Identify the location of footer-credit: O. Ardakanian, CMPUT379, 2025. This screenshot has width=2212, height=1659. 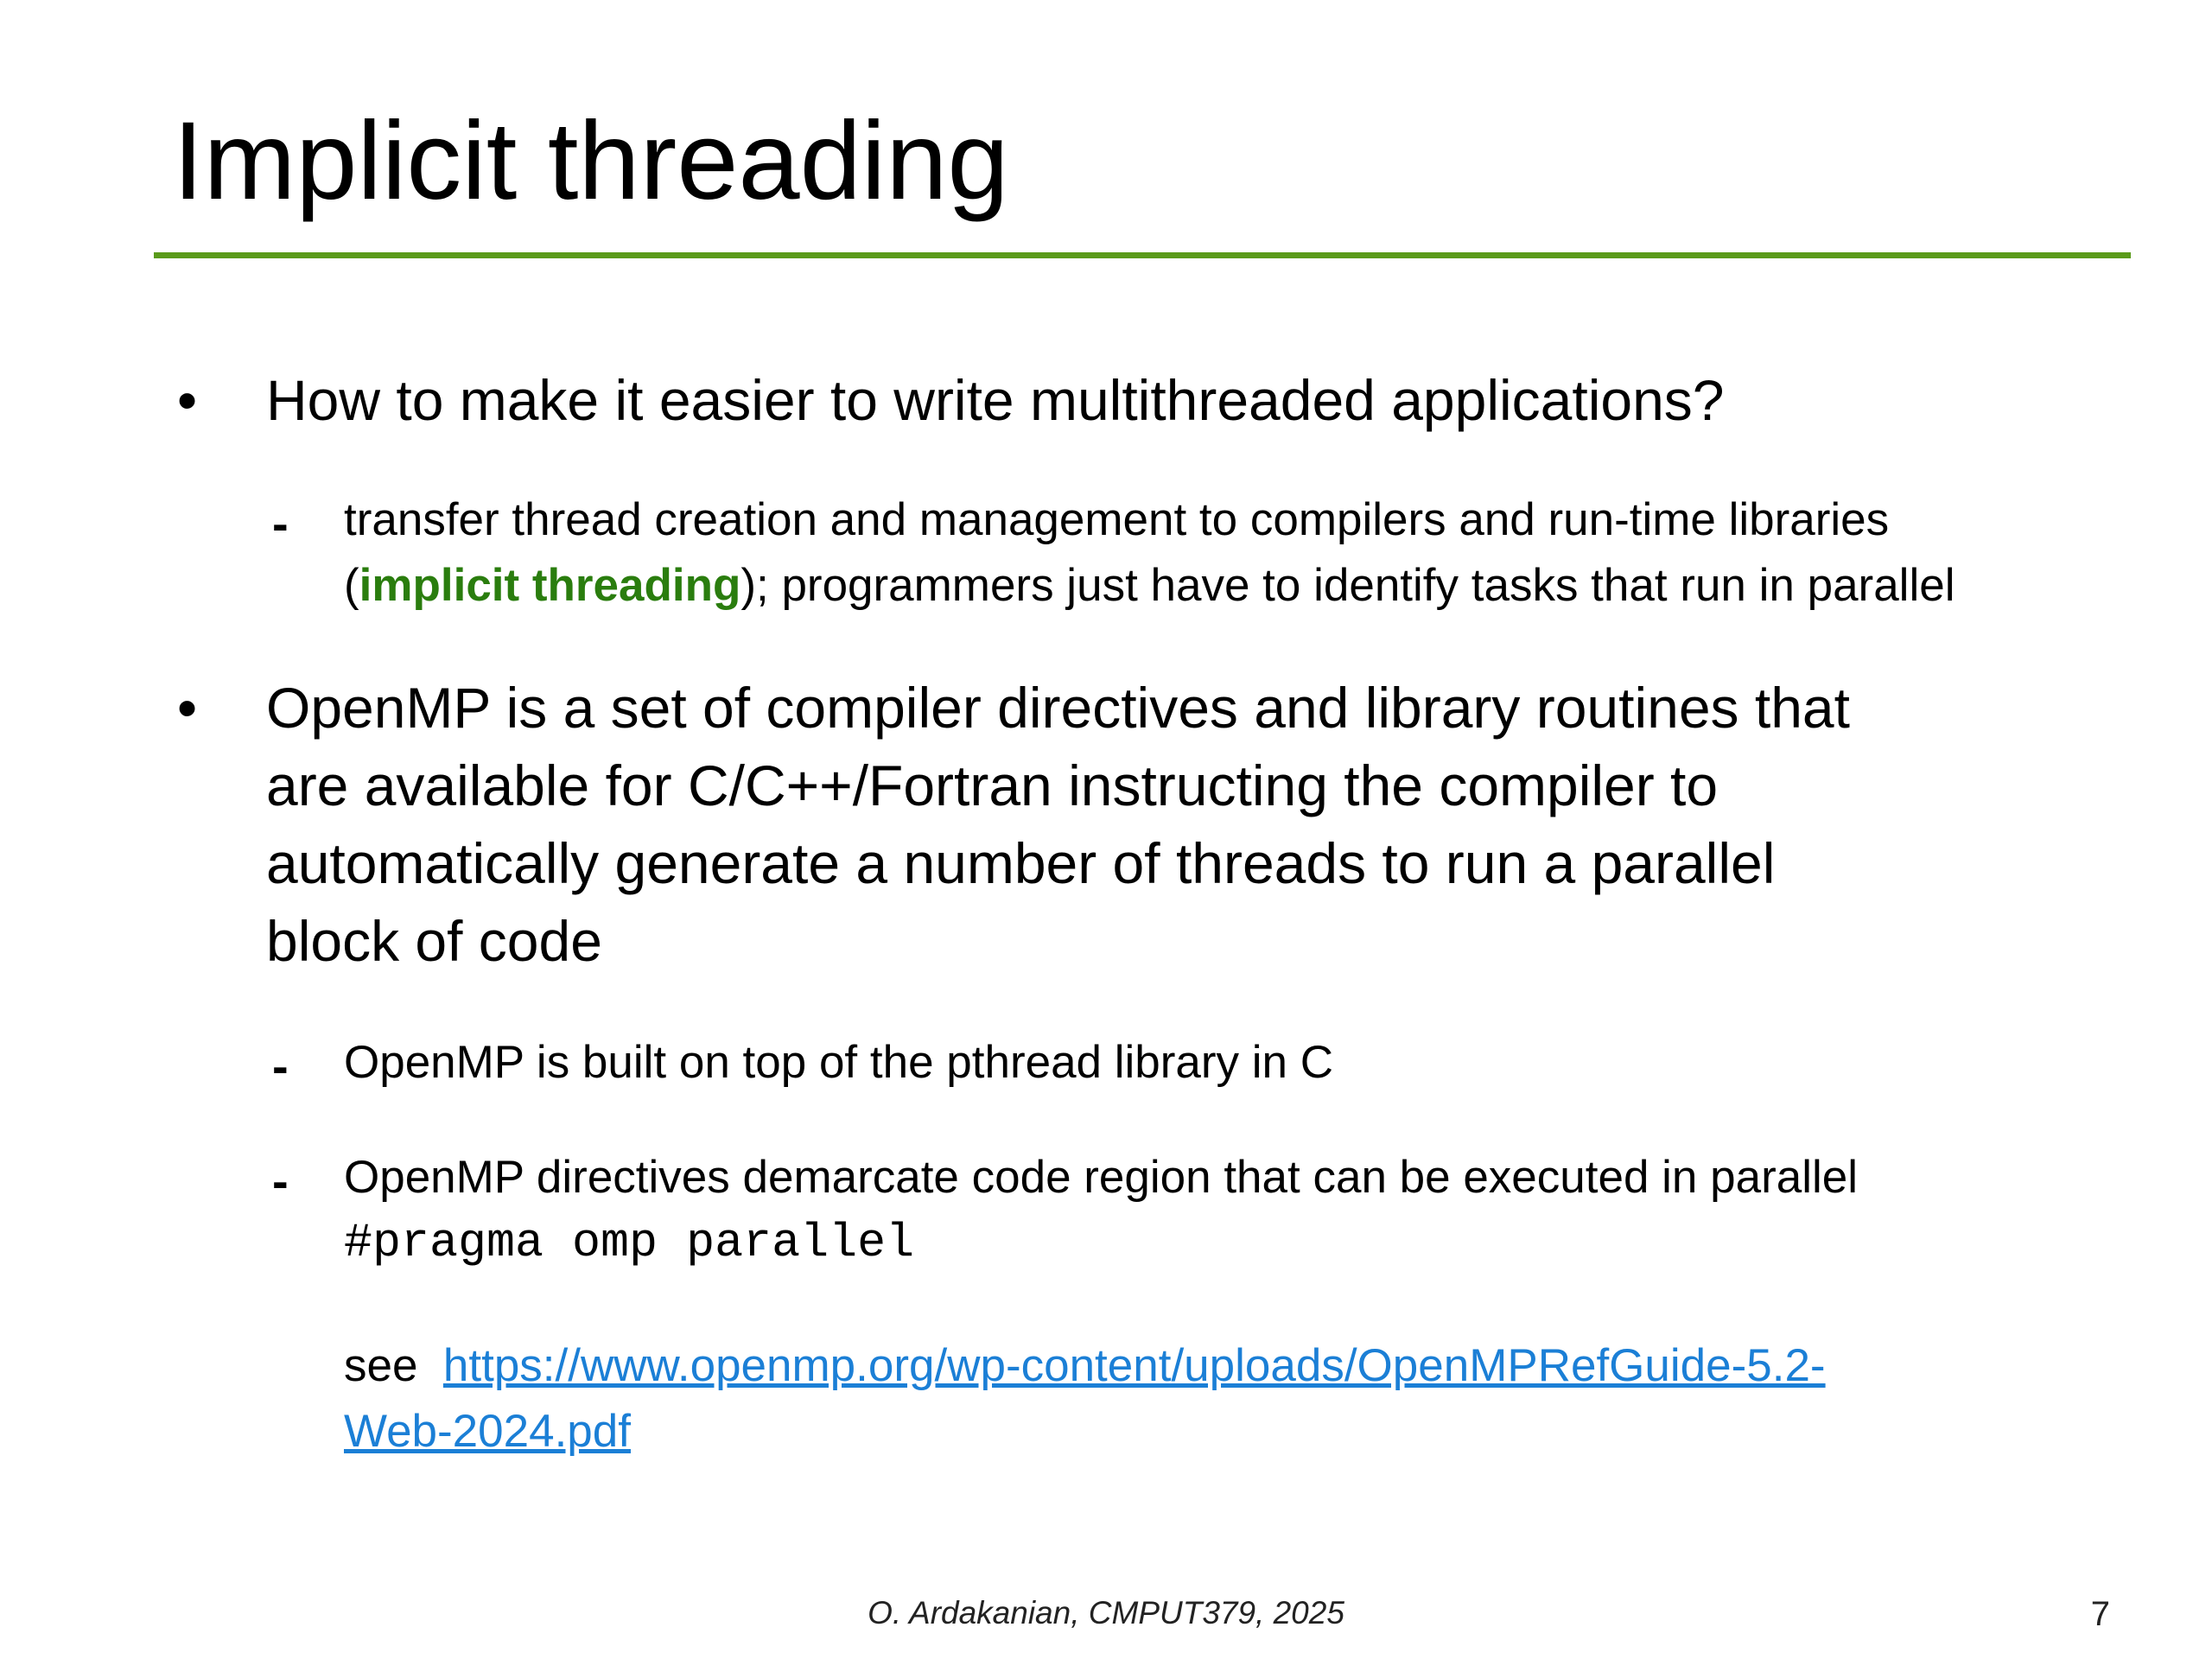
(1106, 1612).